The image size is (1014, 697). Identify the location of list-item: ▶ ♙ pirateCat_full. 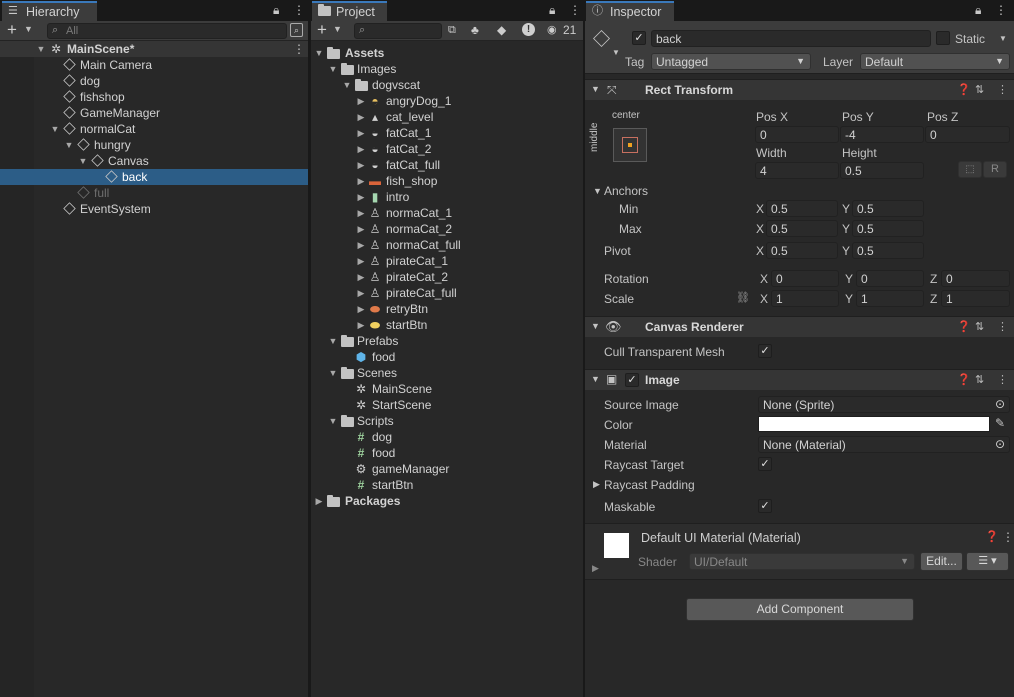
(447, 293).